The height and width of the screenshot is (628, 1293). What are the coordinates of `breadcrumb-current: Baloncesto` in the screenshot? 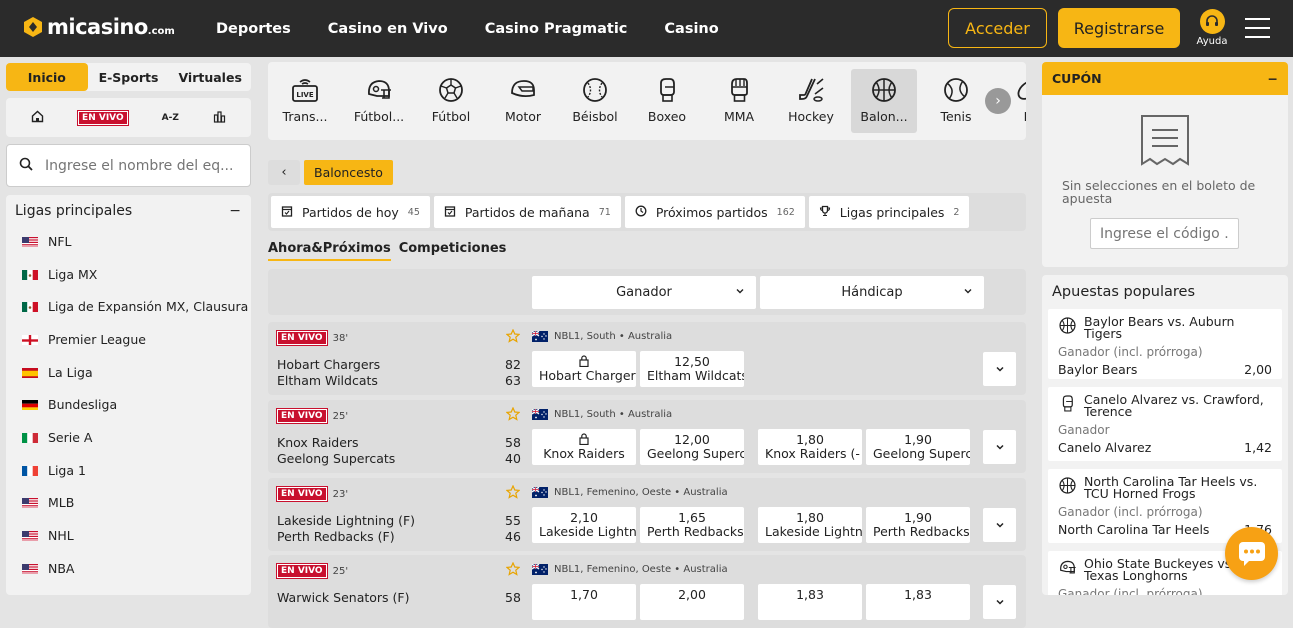 It's located at (348, 172).